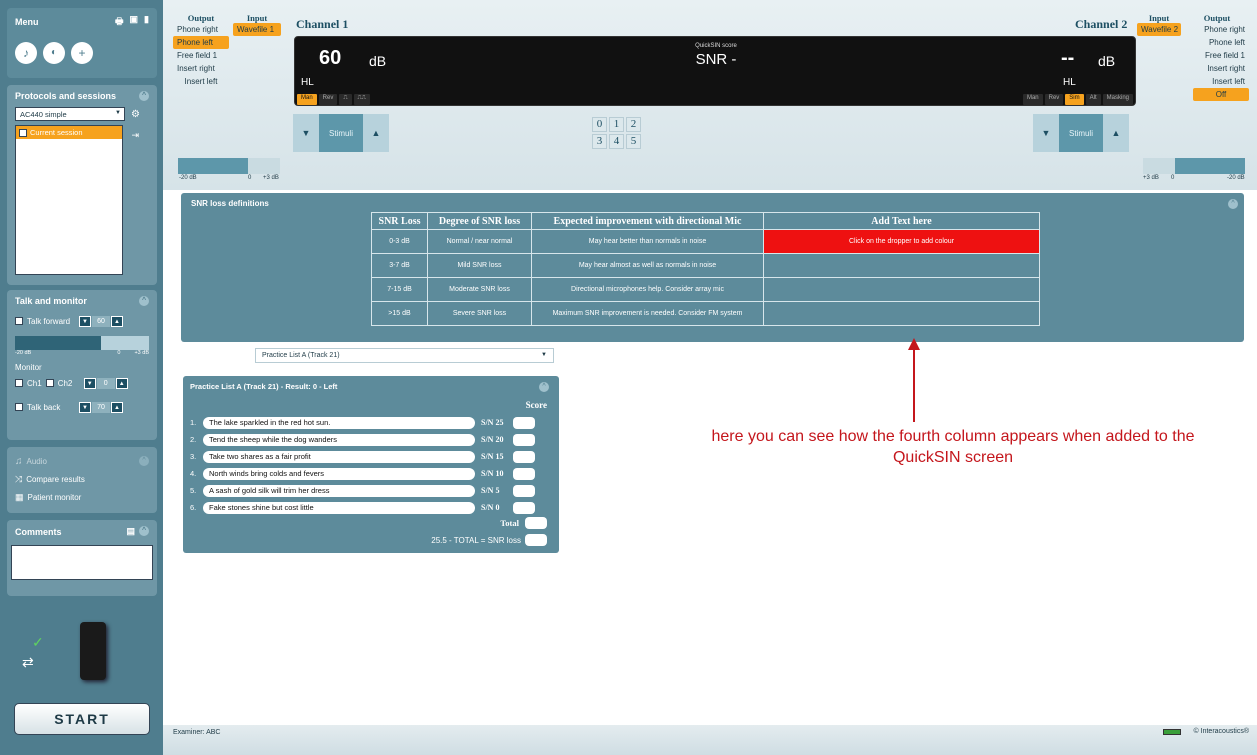 Image resolution: width=1257 pixels, height=755 pixels. What do you see at coordinates (1217, 29) in the screenshot?
I see `ch2-output-phone-right: Phone right` at bounding box center [1217, 29].